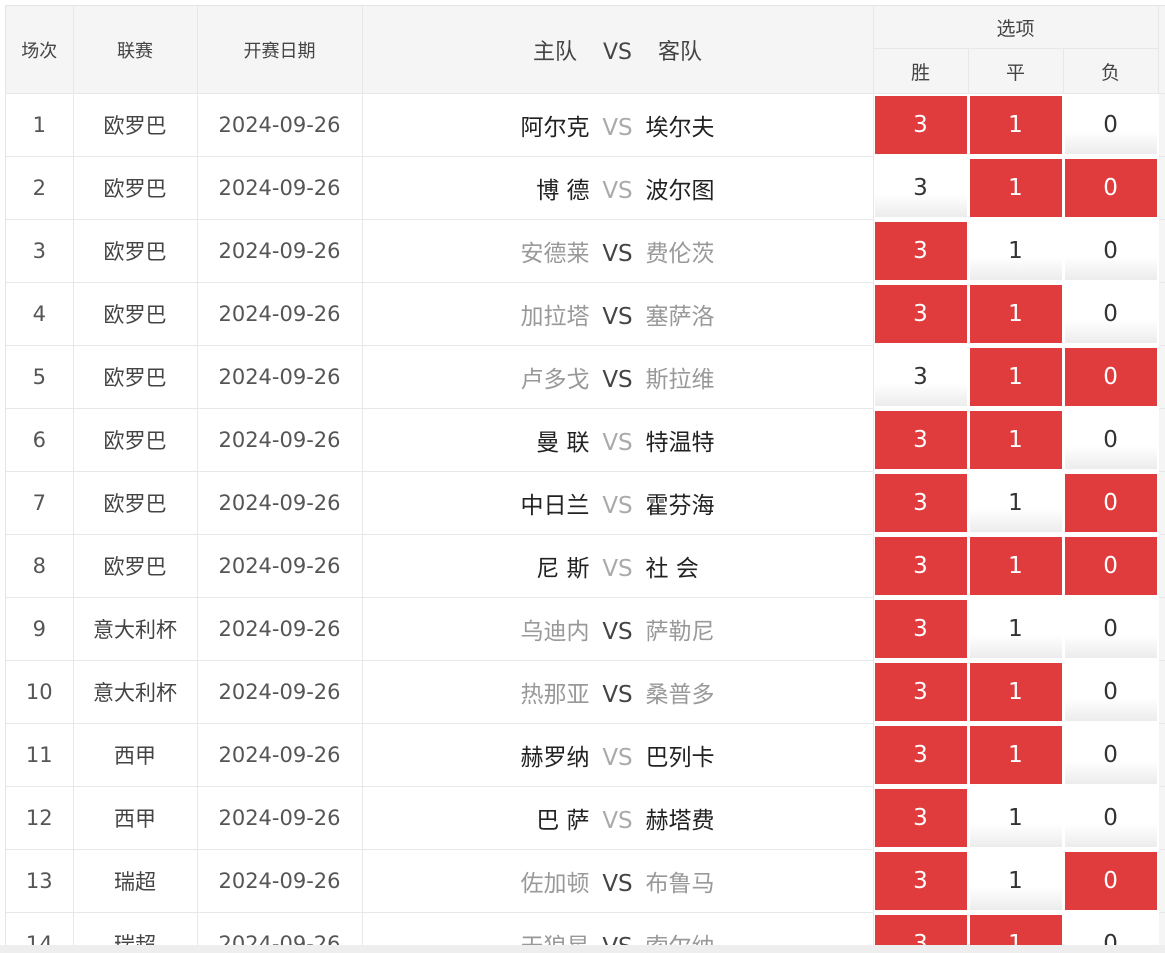  What do you see at coordinates (618, 188) in the screenshot?
I see `match-teams: 博 德 VS 波尔图` at bounding box center [618, 188].